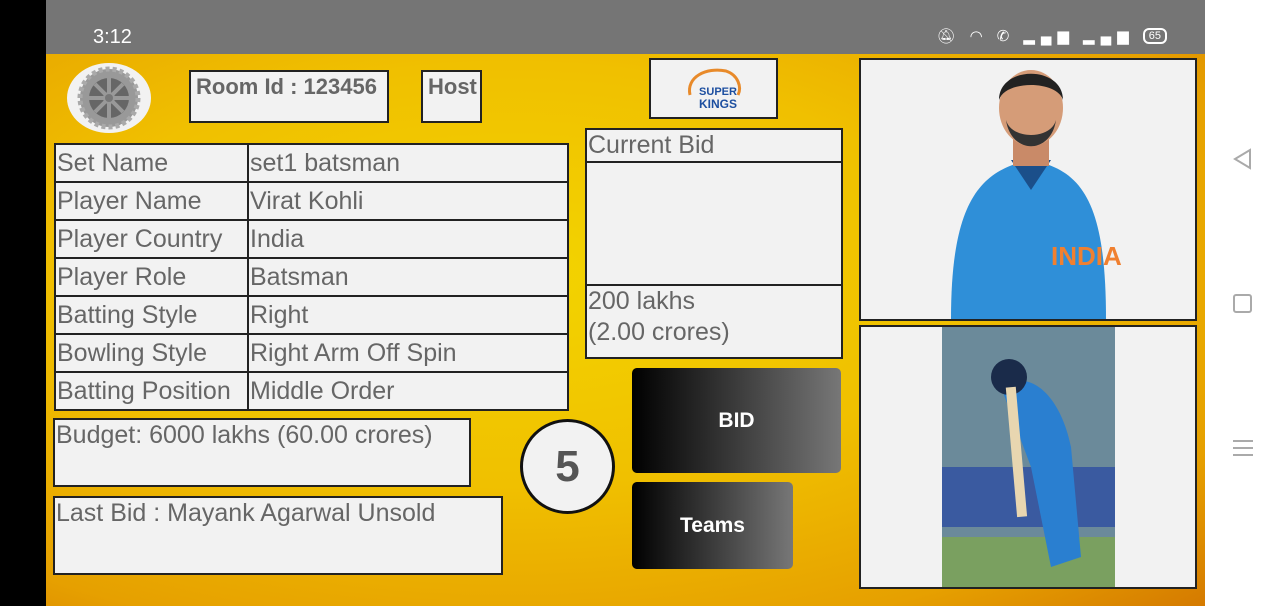 The height and width of the screenshot is (606, 1280). What do you see at coordinates (949, 36) in the screenshot?
I see `bell-off-icon: 🔕︎` at bounding box center [949, 36].